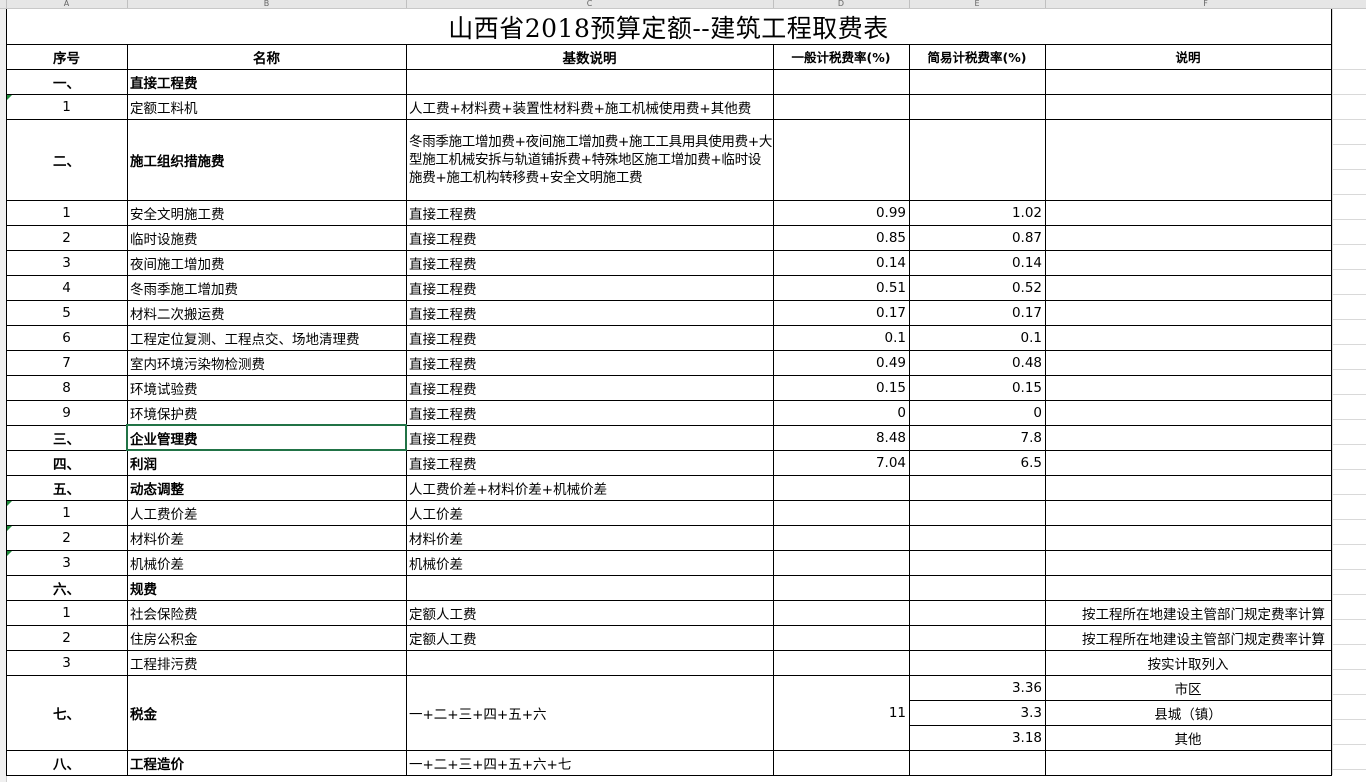 Image resolution: width=1366 pixels, height=782 pixels. Describe the element at coordinates (977, 262) in the screenshot. I see `simple-tax-rate-cell: 0.14` at that location.